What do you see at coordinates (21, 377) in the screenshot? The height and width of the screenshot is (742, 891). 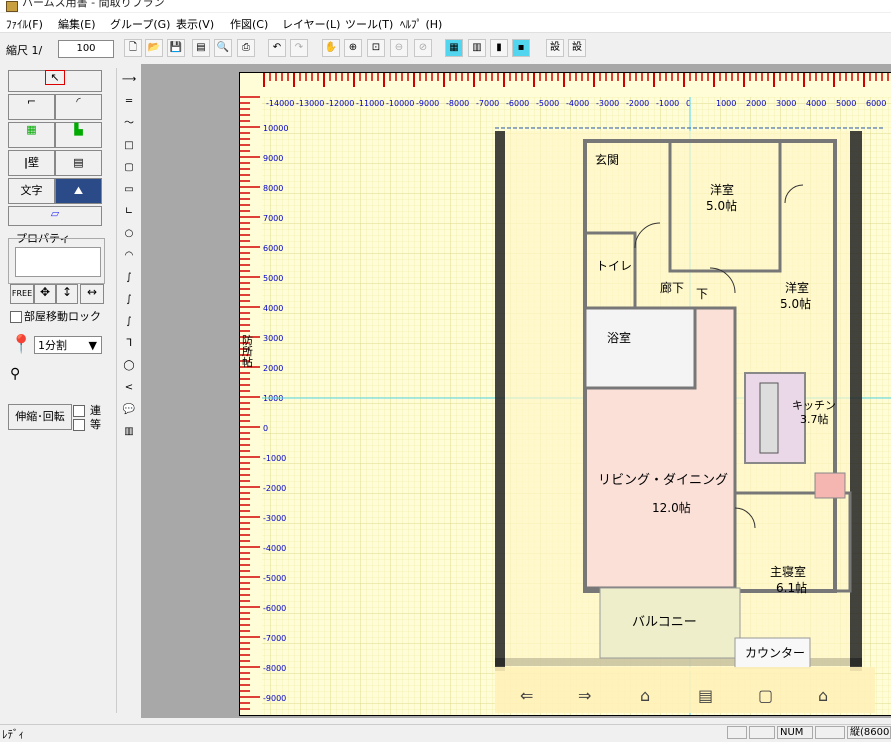 I see `pin-edit-icon: ⚲` at bounding box center [21, 377].